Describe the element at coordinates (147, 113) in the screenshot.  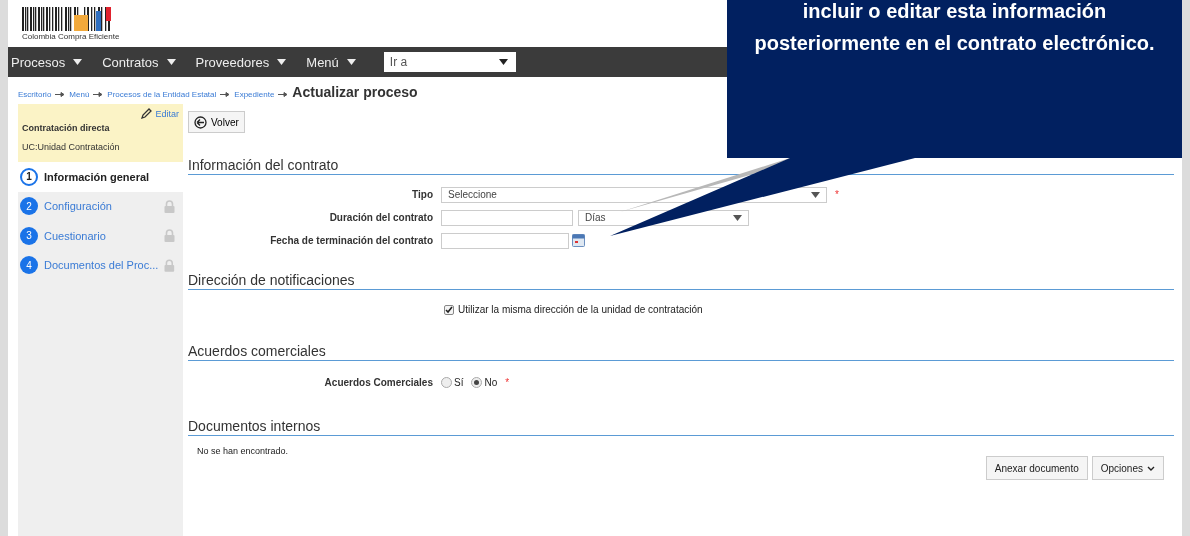
I see `pencil-icon` at that location.